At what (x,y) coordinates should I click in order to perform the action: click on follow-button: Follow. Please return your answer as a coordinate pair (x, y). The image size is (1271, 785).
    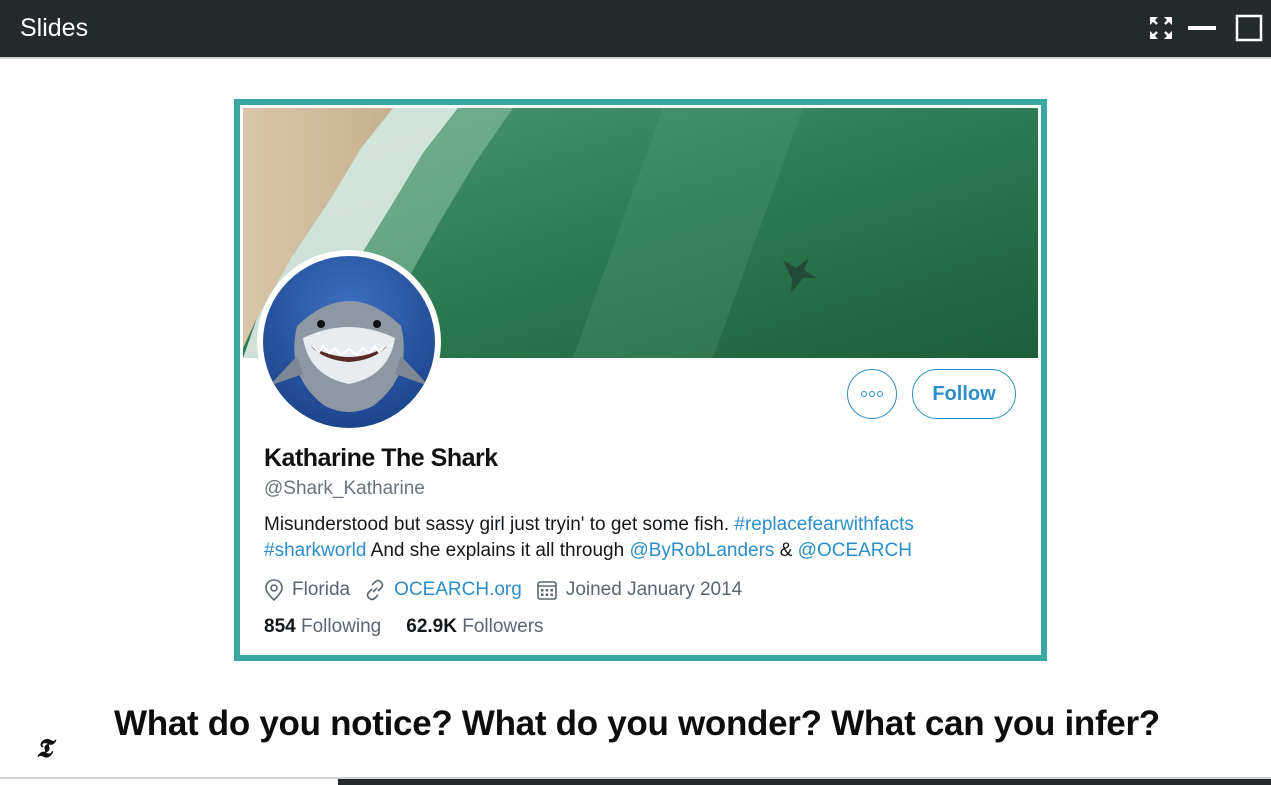
    Looking at the image, I should click on (964, 394).